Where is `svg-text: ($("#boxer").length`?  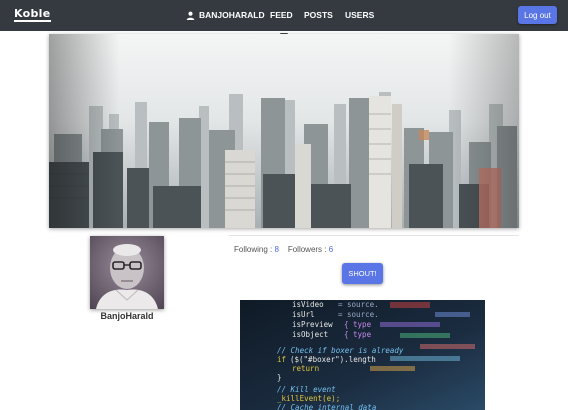
svg-text: ($("#boxer").length is located at coordinates (333, 359).